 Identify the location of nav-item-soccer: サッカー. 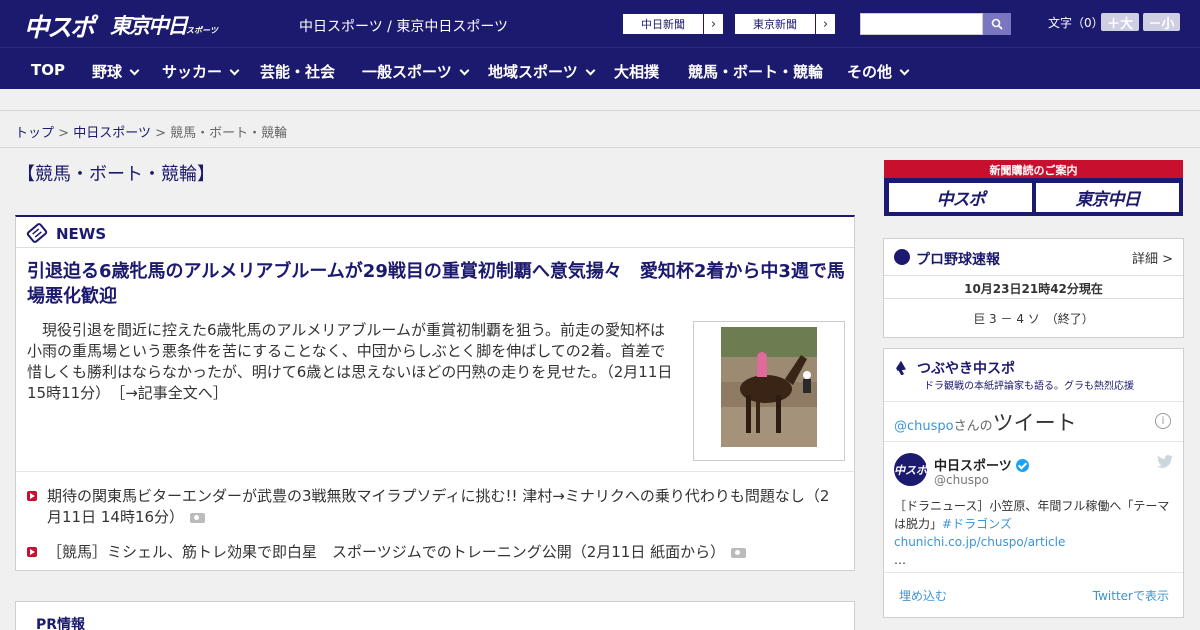
(201, 71).